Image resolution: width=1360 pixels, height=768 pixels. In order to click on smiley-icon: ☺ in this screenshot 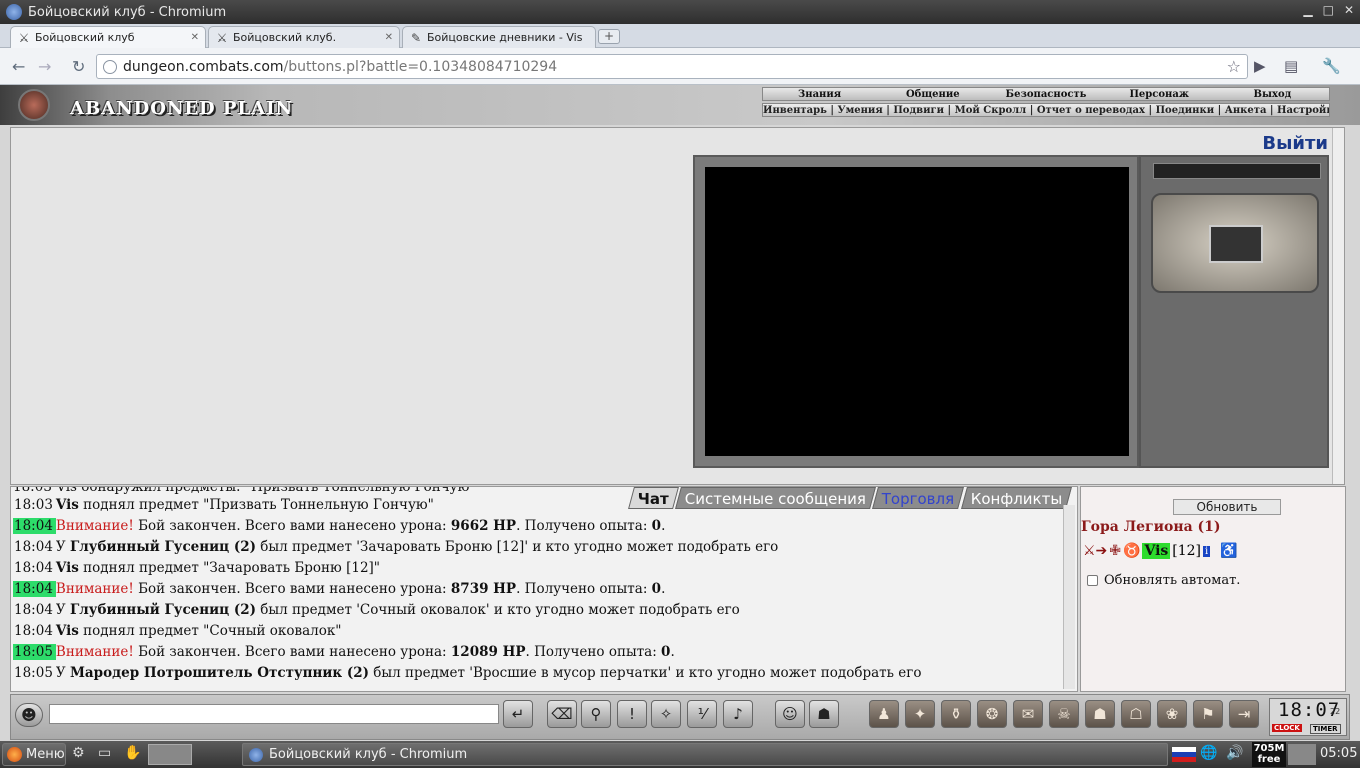, I will do `click(790, 714)`.